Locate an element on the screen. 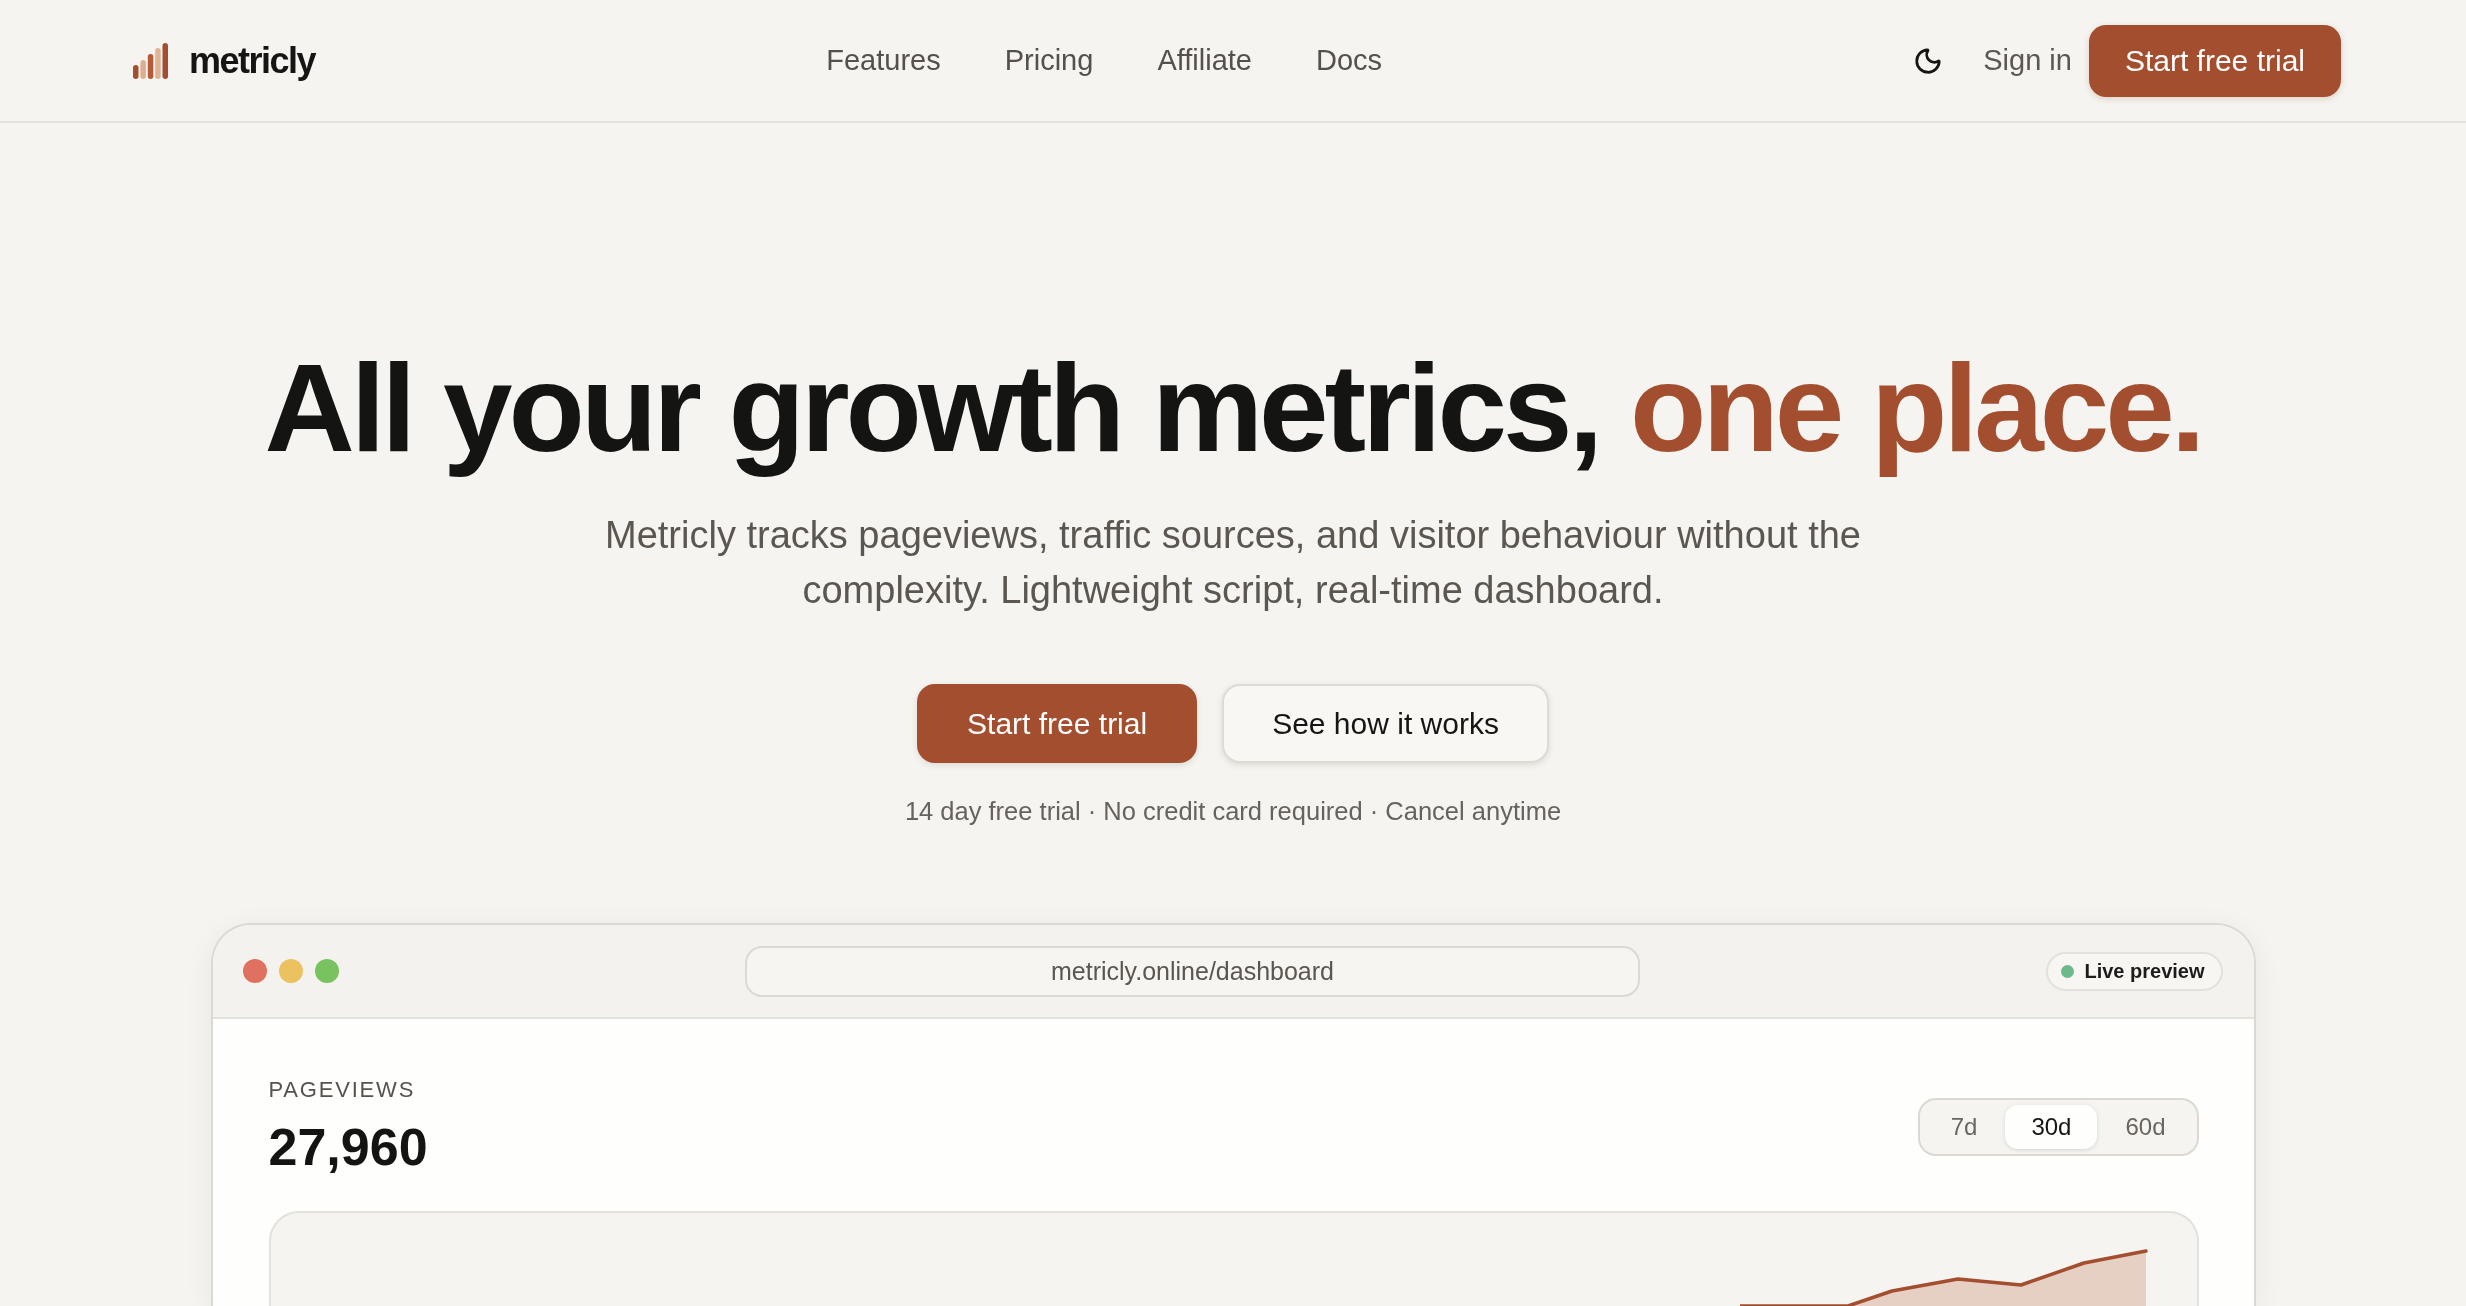 The width and height of the screenshot is (2466, 1306). brand-name: metricly is located at coordinates (252, 60).